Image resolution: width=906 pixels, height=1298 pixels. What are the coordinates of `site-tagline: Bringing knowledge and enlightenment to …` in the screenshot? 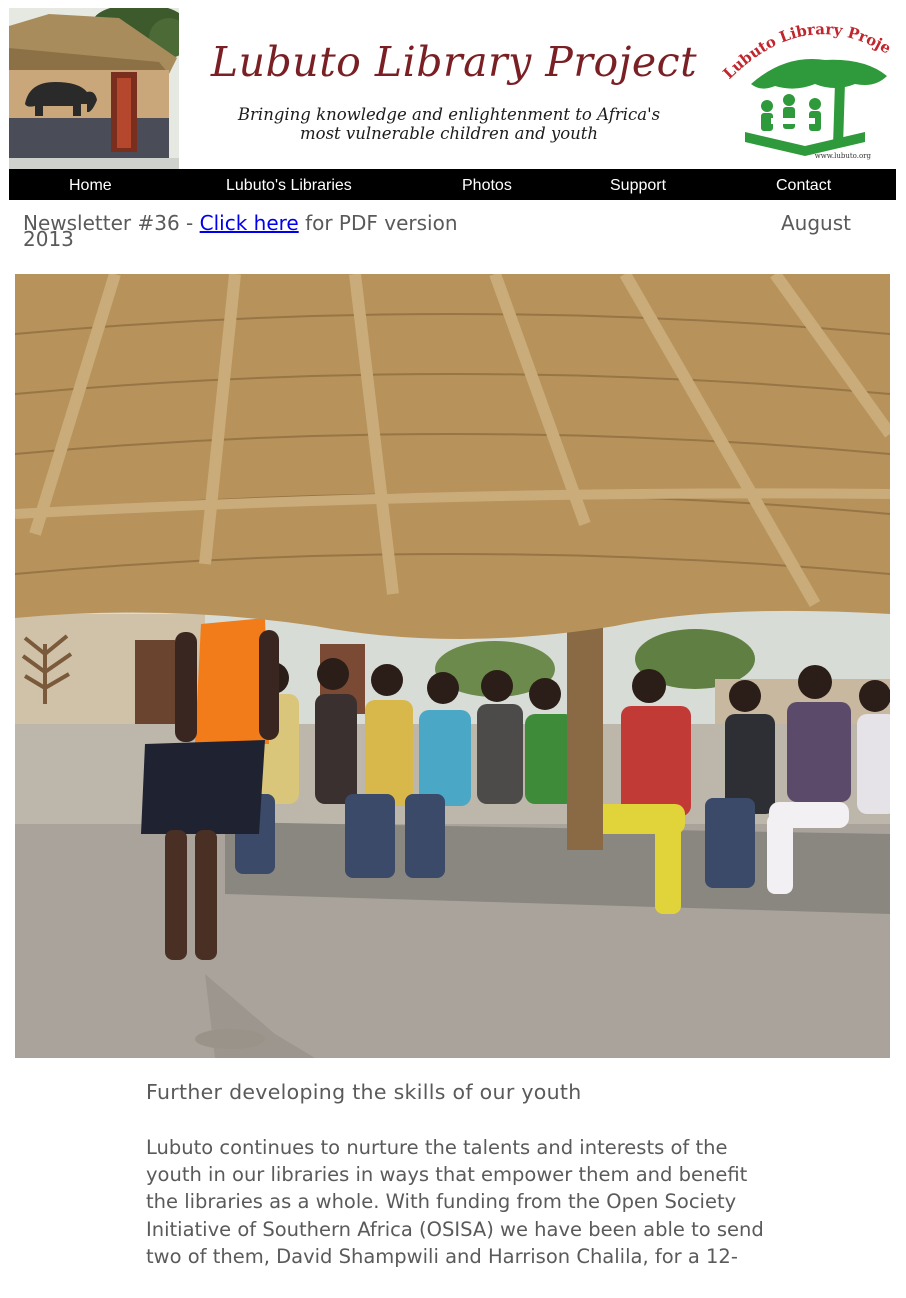 It's located at (449, 124).